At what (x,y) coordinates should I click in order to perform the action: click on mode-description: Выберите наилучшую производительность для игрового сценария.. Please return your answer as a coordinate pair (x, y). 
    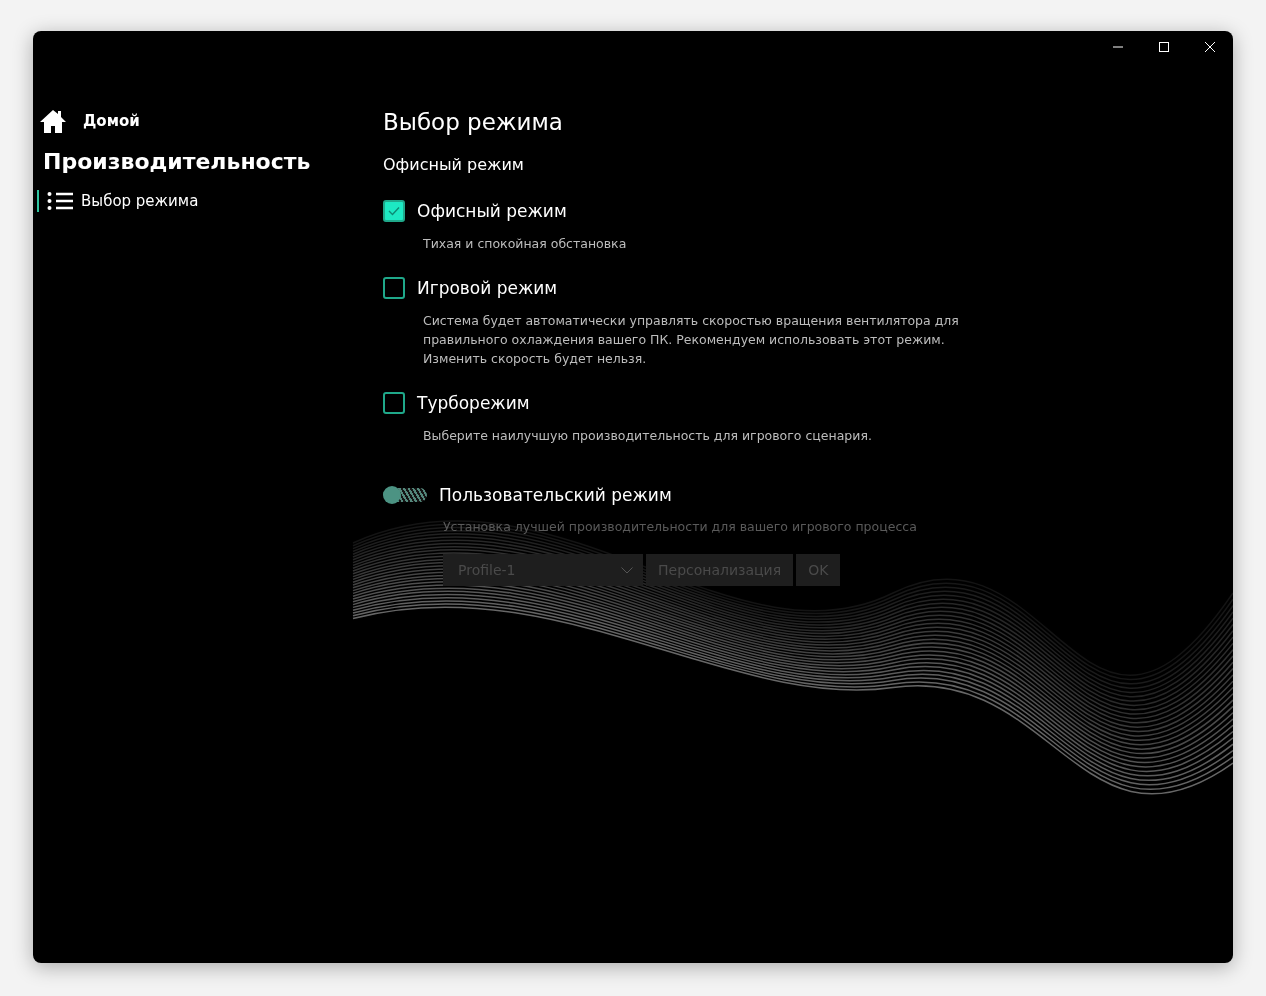
    Looking at the image, I should click on (648, 436).